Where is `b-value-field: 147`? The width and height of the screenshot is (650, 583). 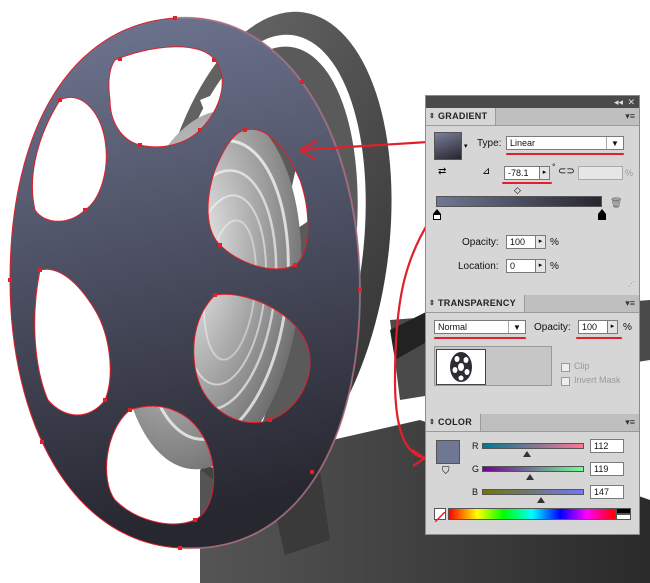
b-value-field: 147 is located at coordinates (607, 492).